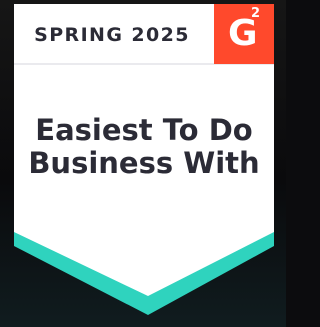 The image size is (320, 327). Describe the element at coordinates (256, 13) in the screenshot. I see `g2-logo-superscript: 2` at that location.